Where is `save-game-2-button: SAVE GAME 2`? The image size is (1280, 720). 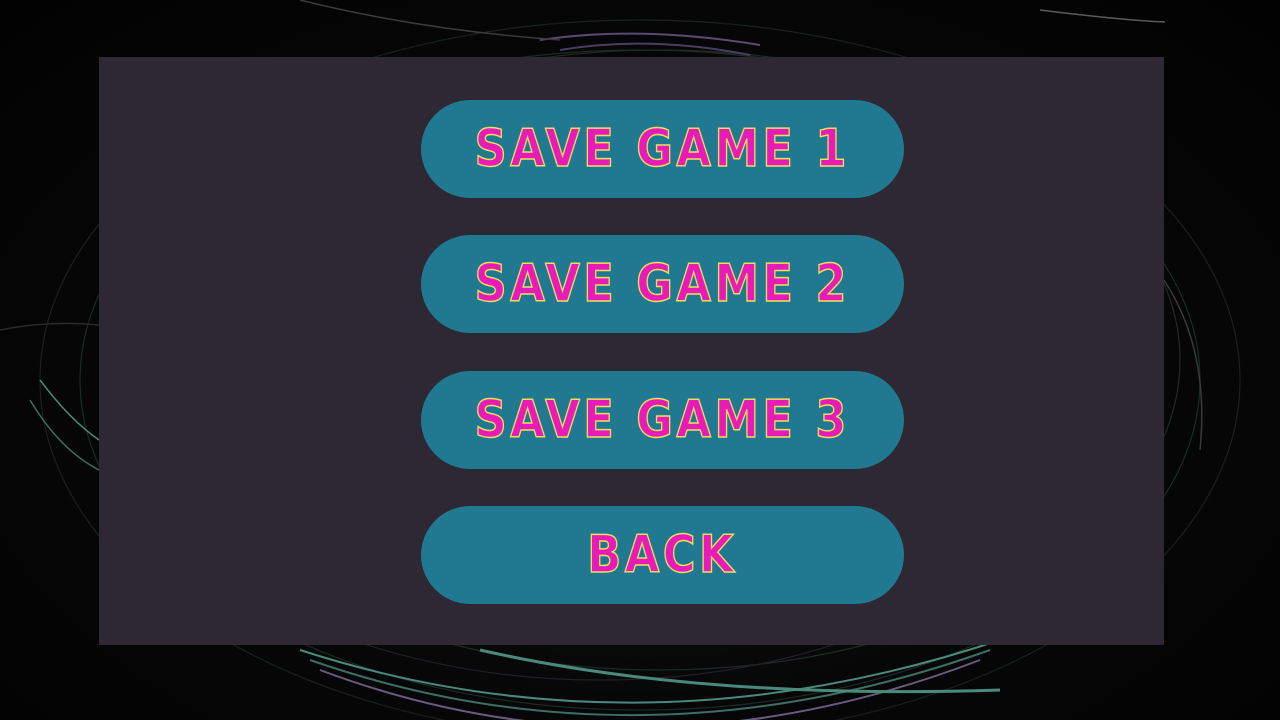
save-game-2-button: SAVE GAME 2 is located at coordinates (662, 284).